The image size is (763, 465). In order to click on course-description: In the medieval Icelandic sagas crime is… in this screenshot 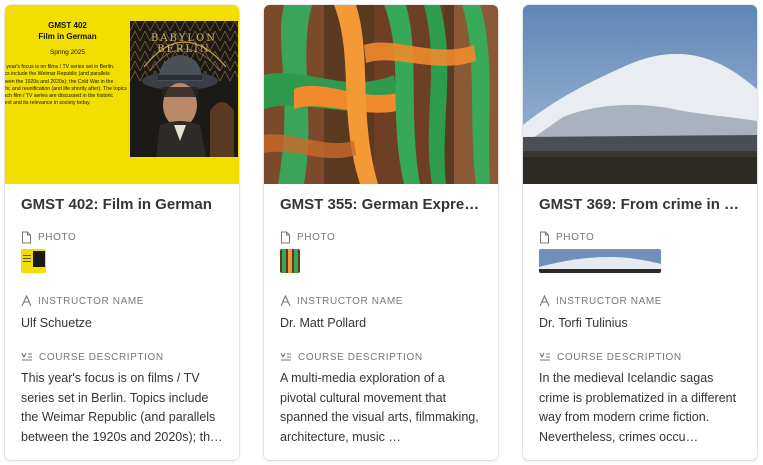, I will do `click(638, 407)`.